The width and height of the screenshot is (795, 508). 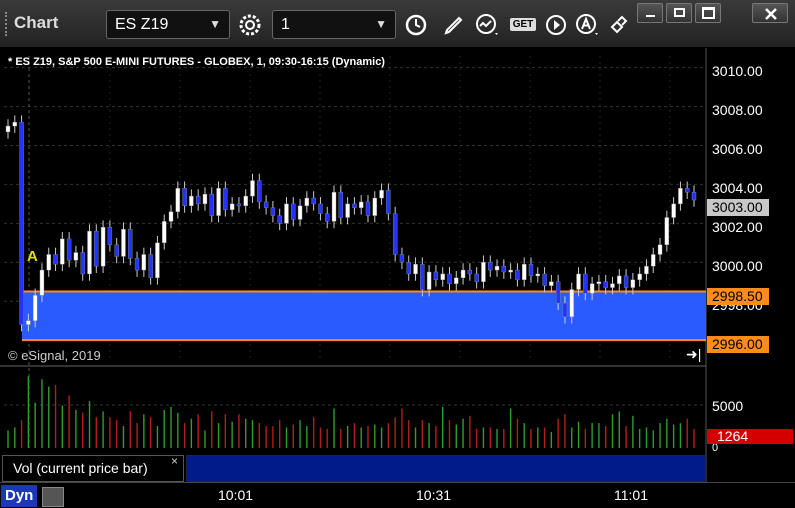 I want to click on restore-button, so click(x=679, y=13).